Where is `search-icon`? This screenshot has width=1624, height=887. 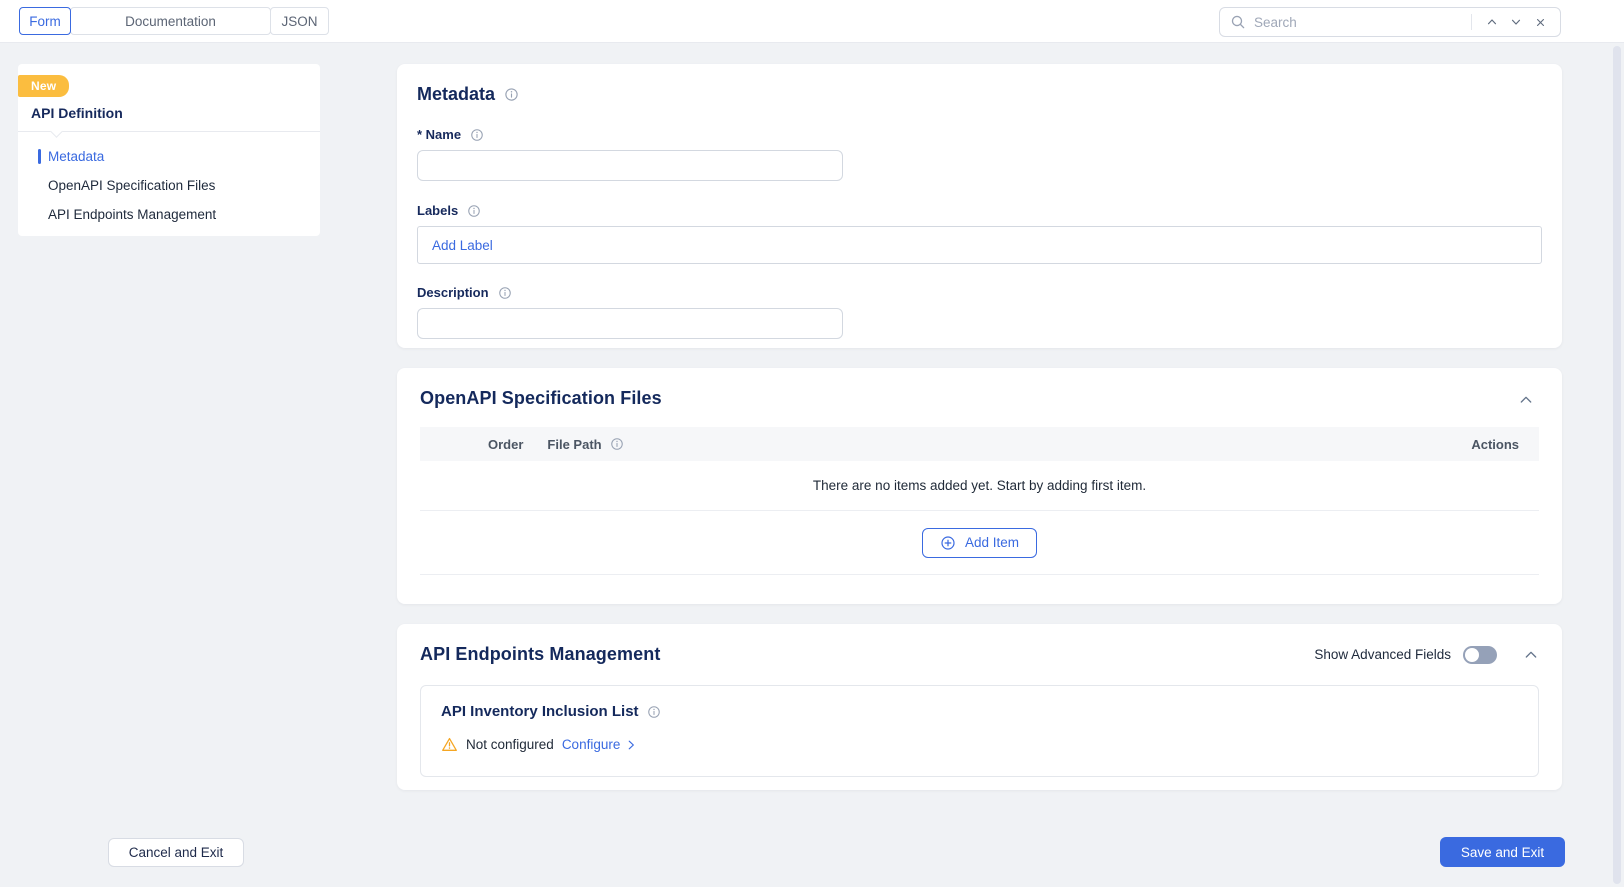 search-icon is located at coordinates (1238, 22).